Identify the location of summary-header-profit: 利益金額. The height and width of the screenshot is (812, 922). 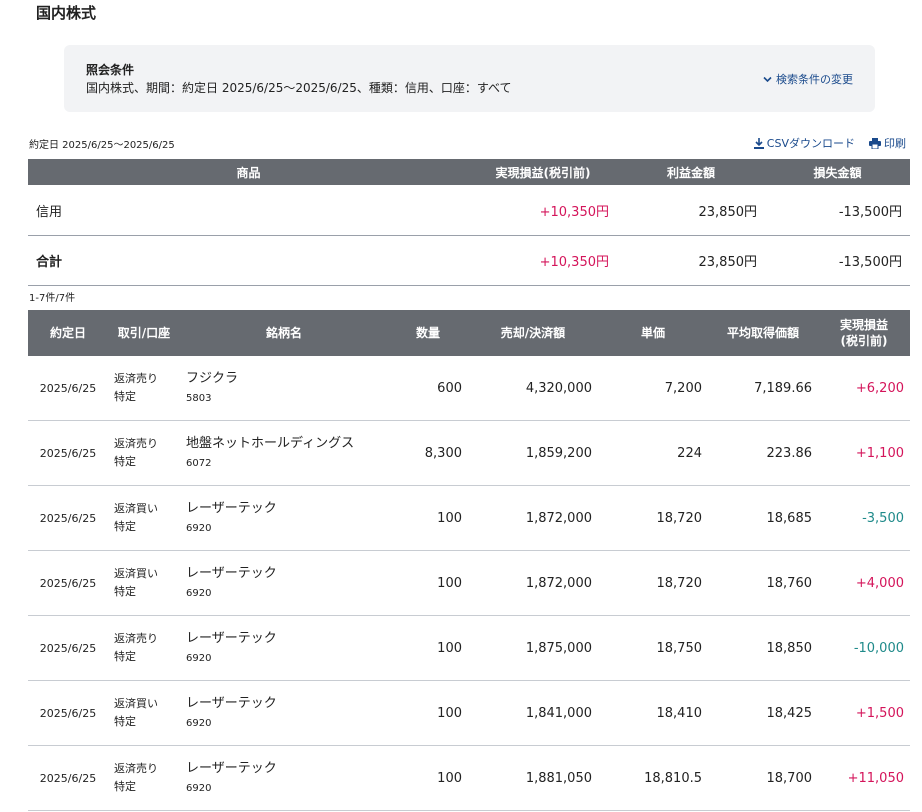
(691, 172).